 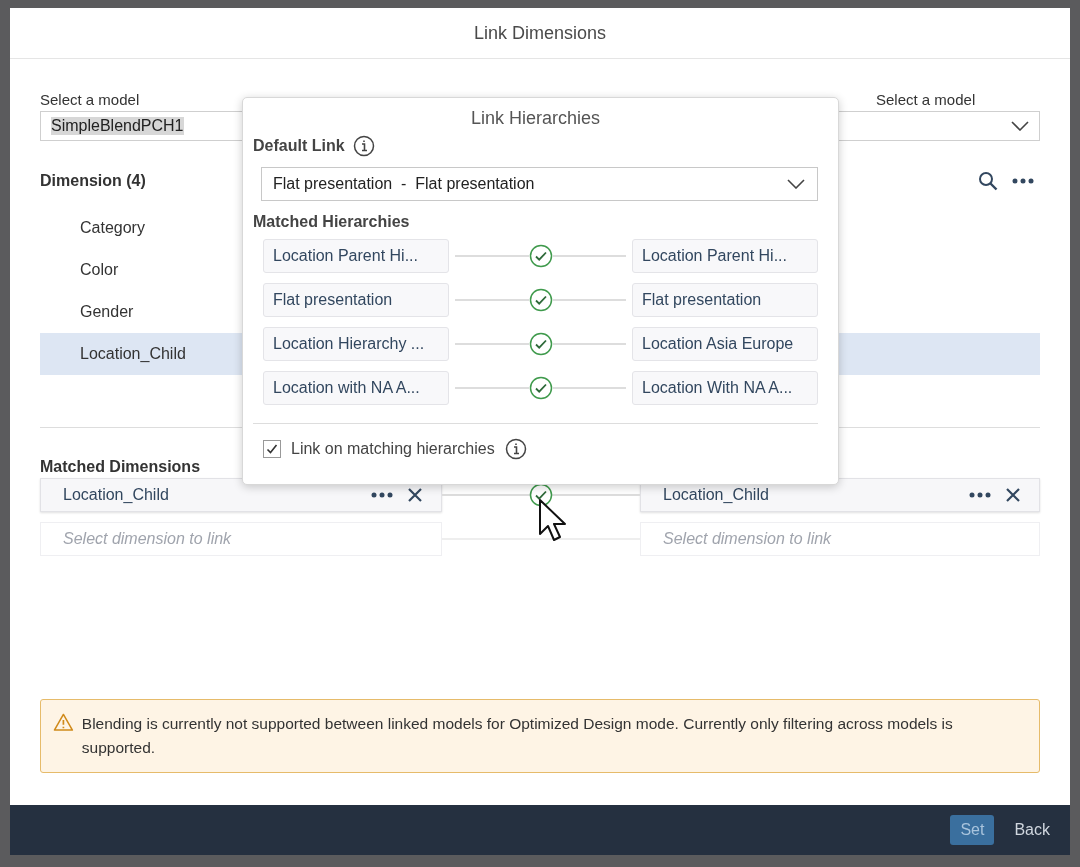 I want to click on section-title: Matched Hierarchies, so click(x=331, y=222).